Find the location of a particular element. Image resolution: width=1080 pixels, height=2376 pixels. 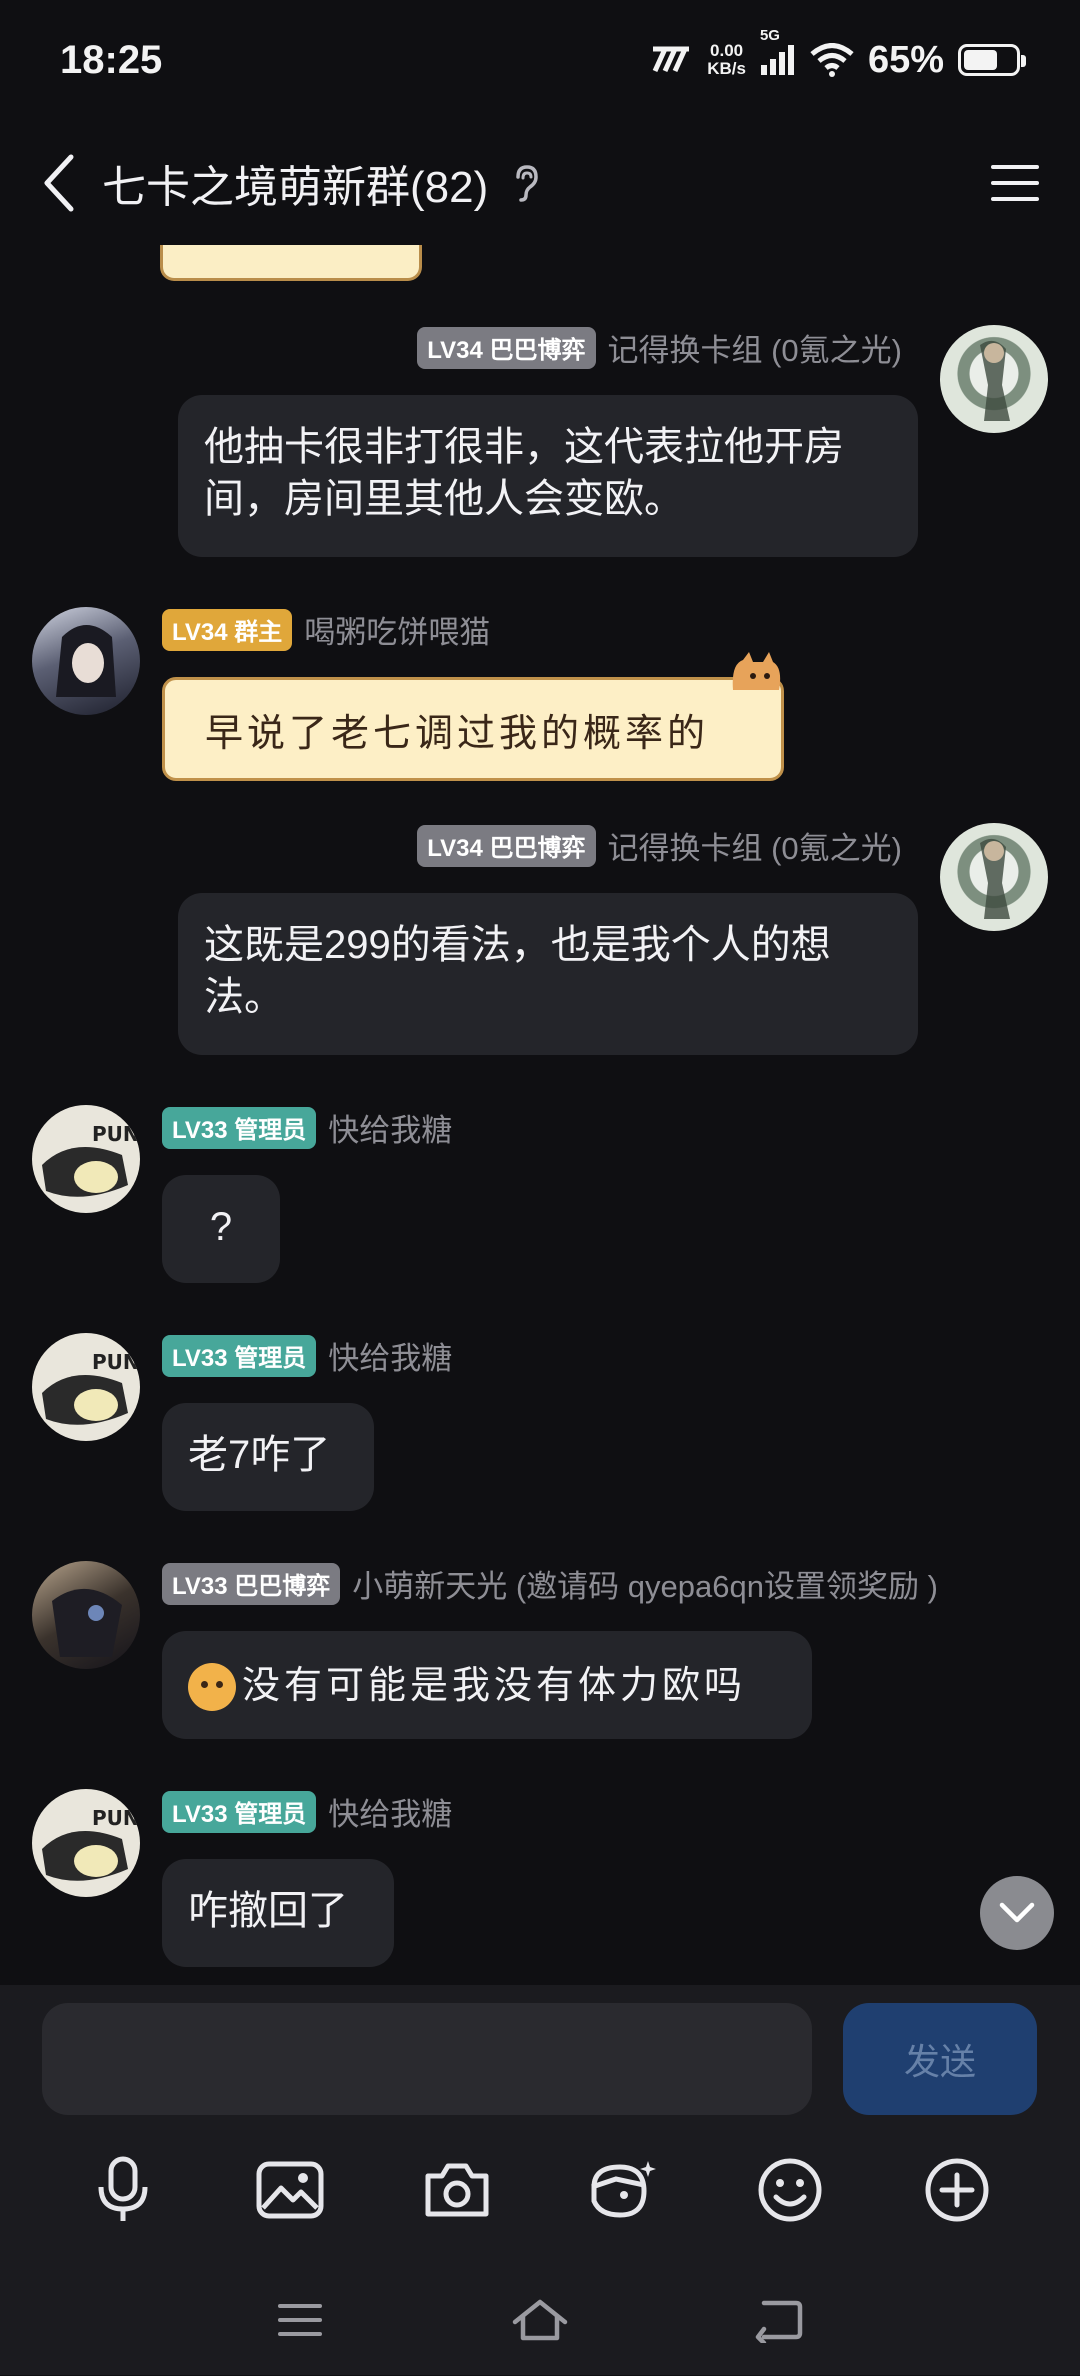

battery-percent: 65% is located at coordinates (905, 59).